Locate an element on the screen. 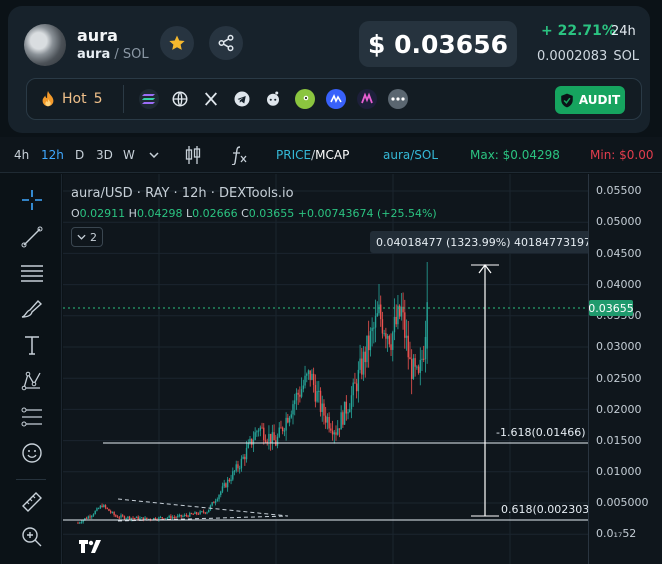  interval-4h: 4h is located at coordinates (21, 155).